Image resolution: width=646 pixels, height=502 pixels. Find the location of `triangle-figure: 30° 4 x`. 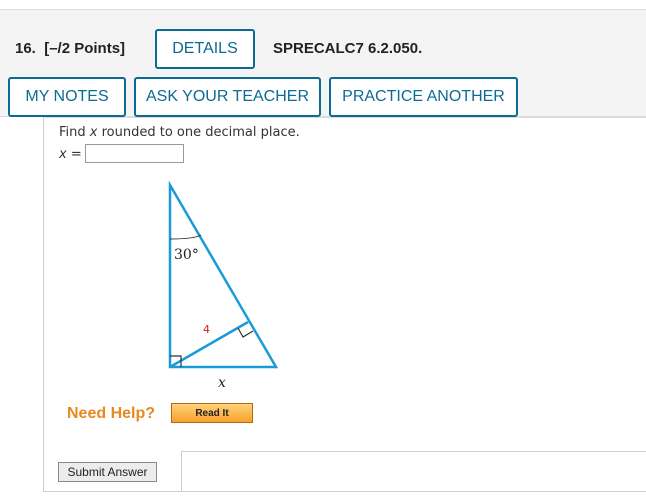

triangle-figure: 30° 4 x is located at coordinates (223, 285).